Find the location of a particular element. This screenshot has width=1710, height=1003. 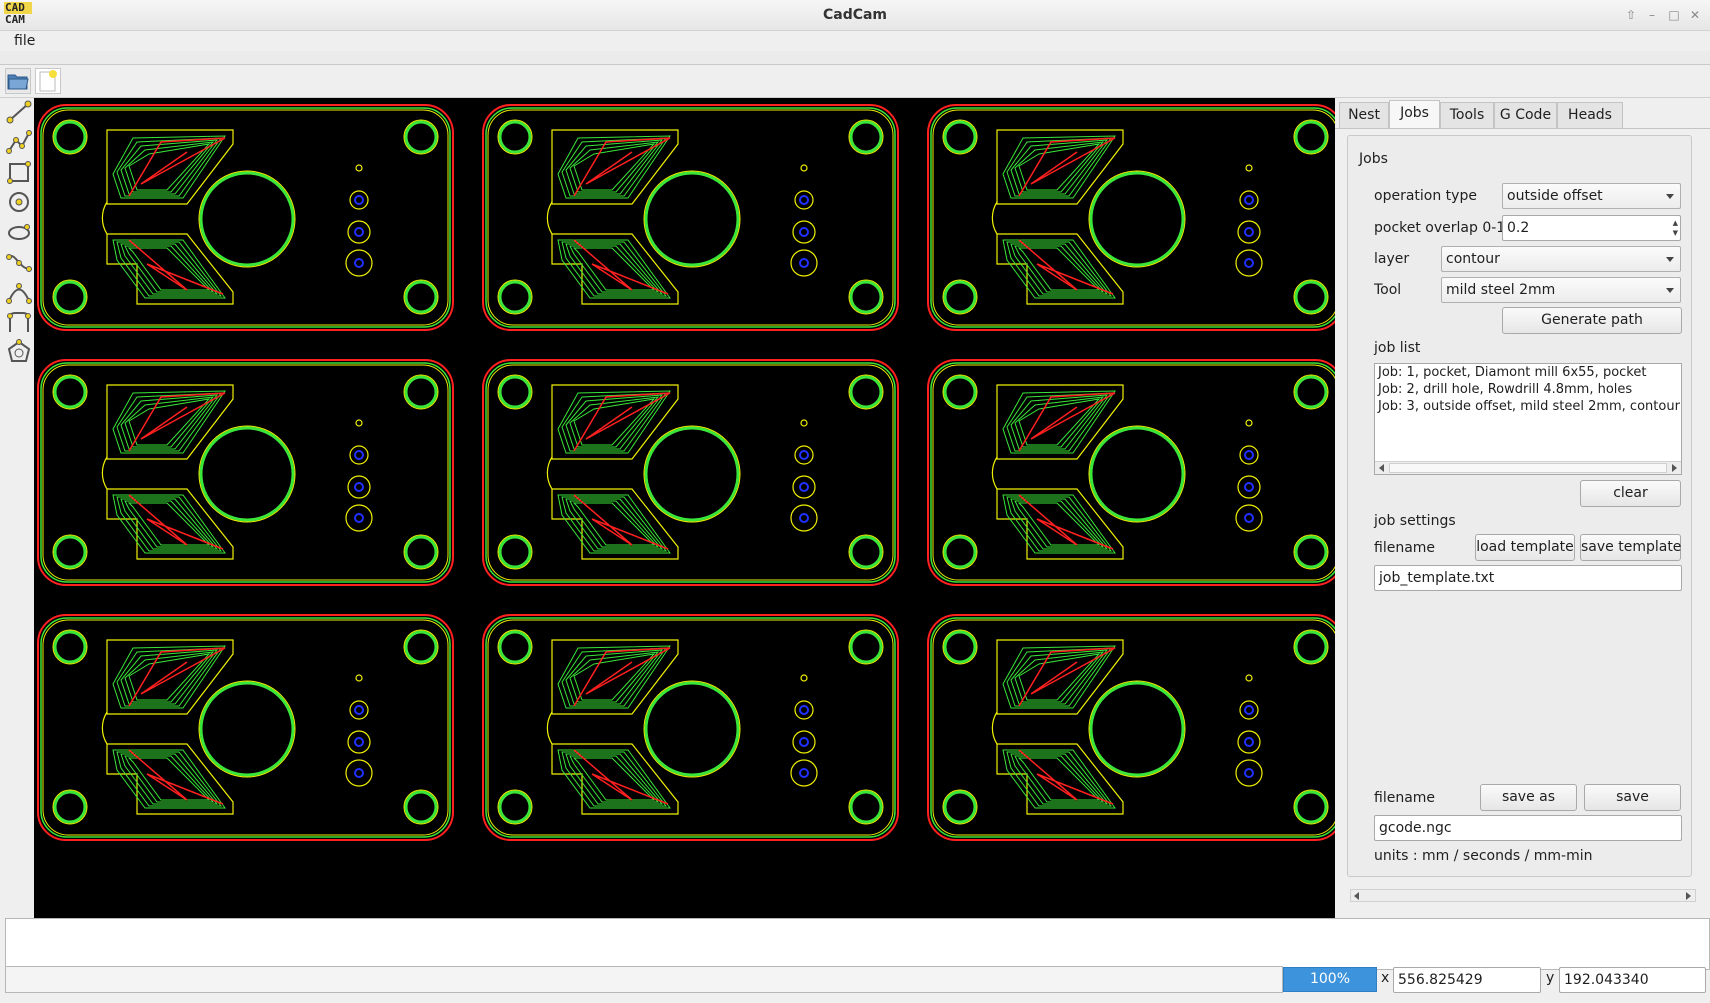

spin-arrows-icon: ▲ ▼ is located at coordinates (1675, 228).